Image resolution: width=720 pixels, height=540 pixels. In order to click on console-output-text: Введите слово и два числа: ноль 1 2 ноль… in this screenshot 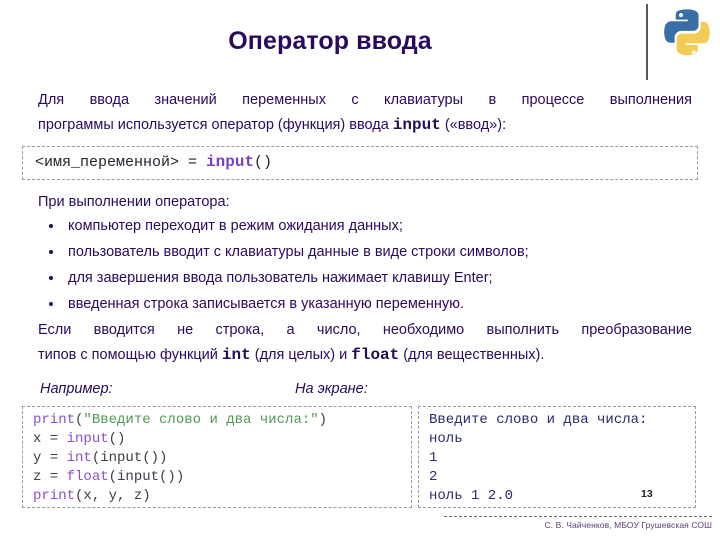, I will do `click(538, 458)`.